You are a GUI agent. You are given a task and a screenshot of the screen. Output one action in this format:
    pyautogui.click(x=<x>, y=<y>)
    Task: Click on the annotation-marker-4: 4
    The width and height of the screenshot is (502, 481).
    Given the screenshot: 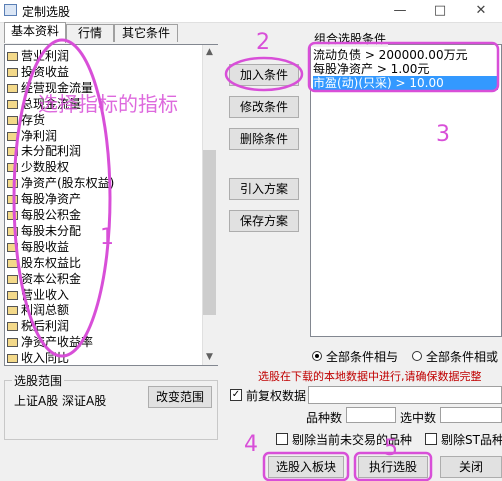 What is the action you would take?
    pyautogui.click(x=251, y=444)
    